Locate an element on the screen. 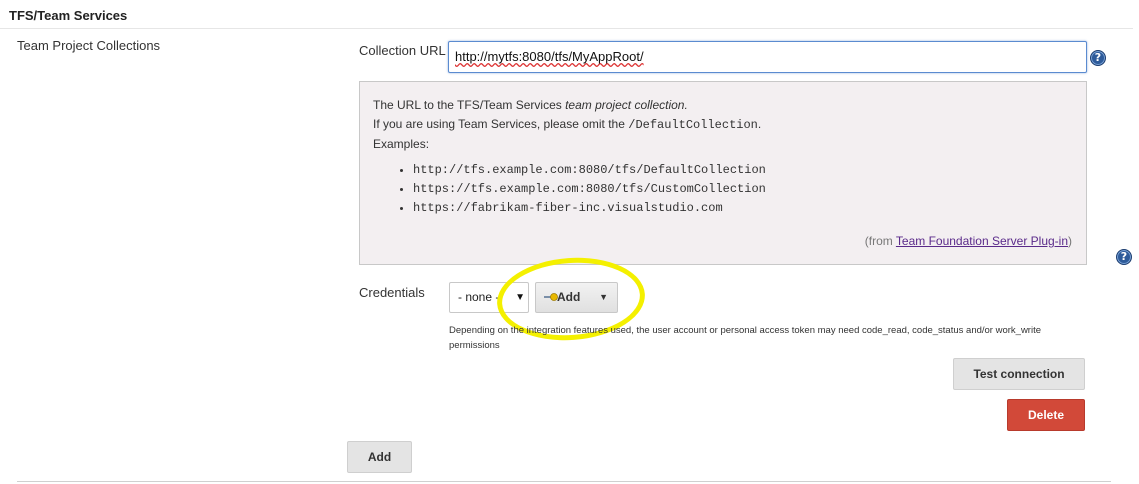 This screenshot has width=1139, height=484. add-credentials-label: Add is located at coordinates (569, 297).